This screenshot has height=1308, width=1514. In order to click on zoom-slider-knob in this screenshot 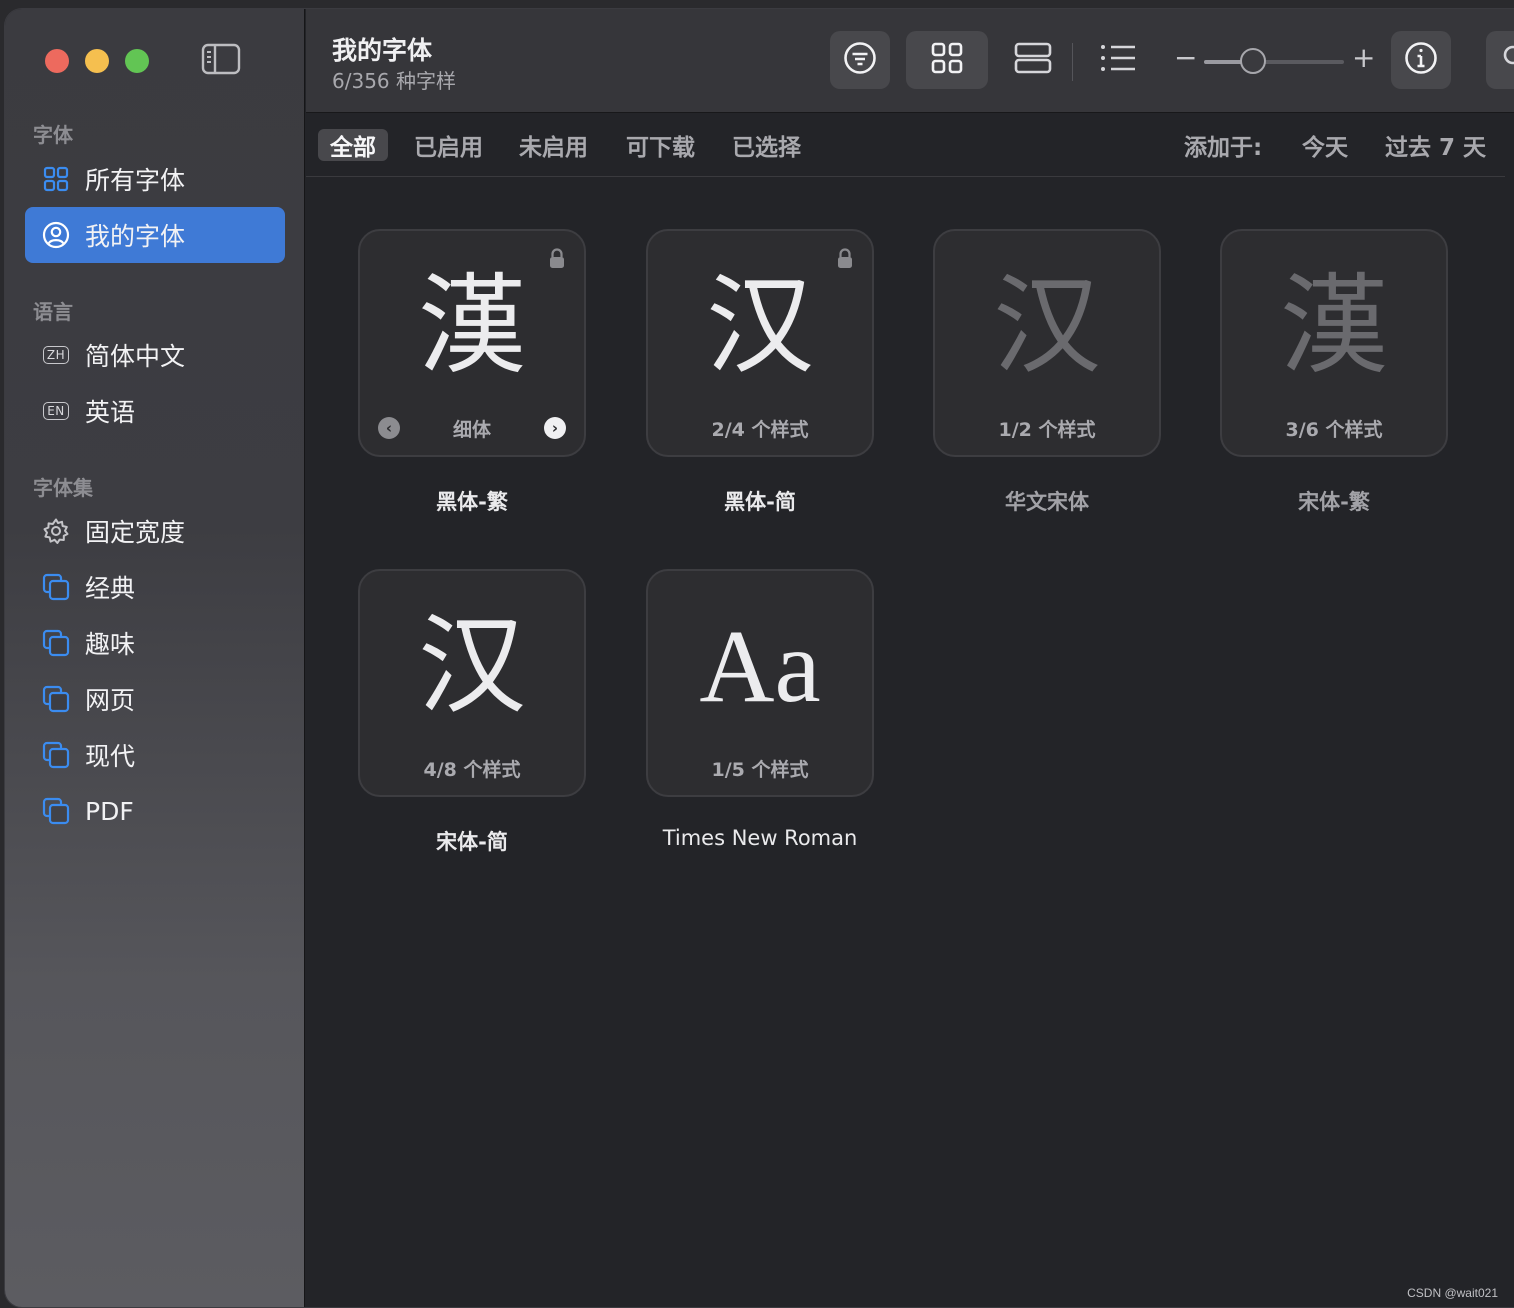, I will do `click(1253, 61)`.